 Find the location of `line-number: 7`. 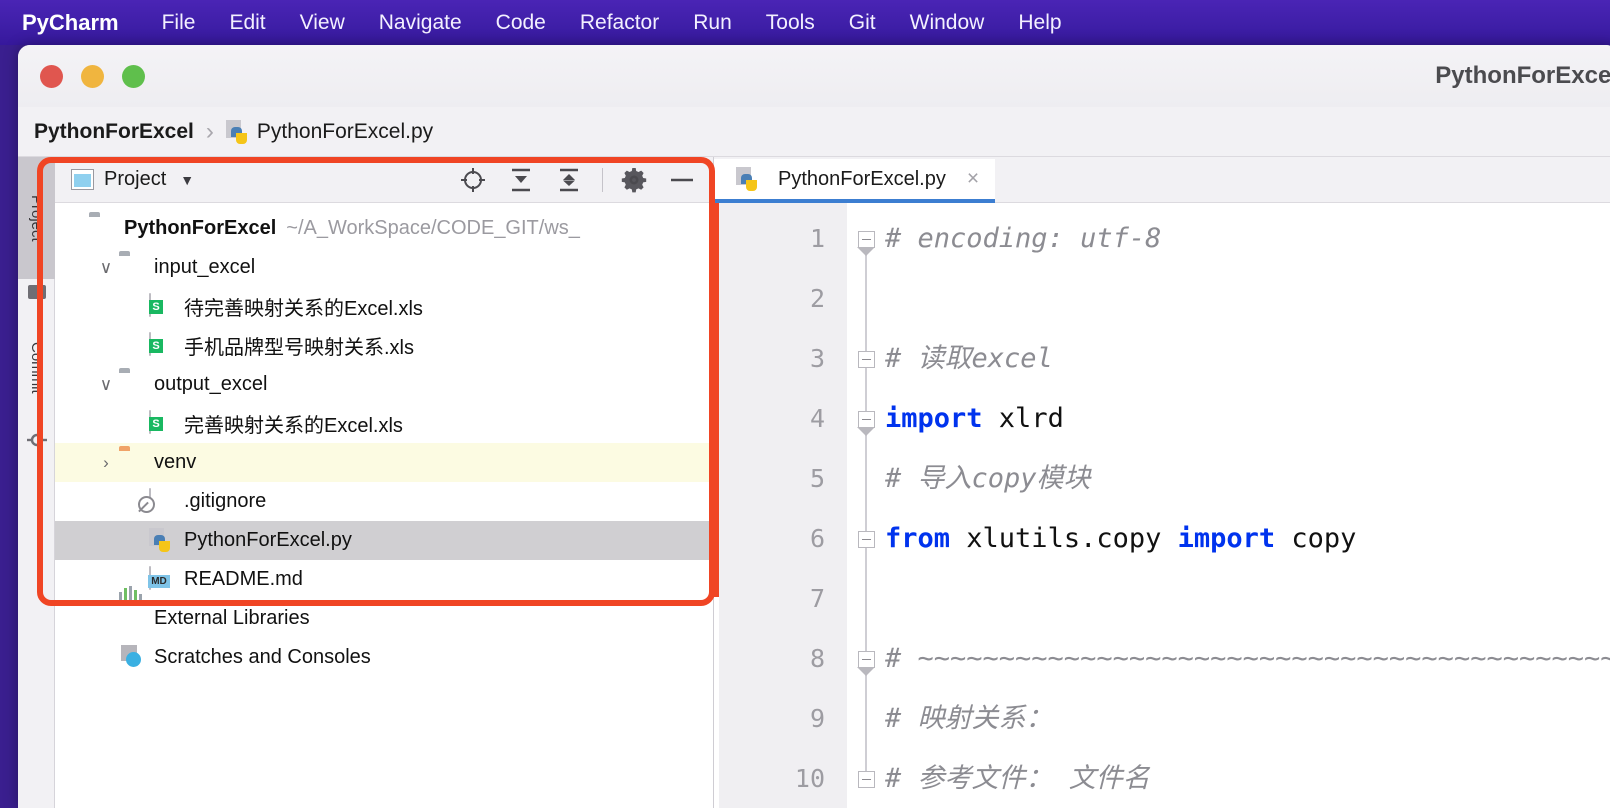

line-number: 7 is located at coordinates (817, 598).